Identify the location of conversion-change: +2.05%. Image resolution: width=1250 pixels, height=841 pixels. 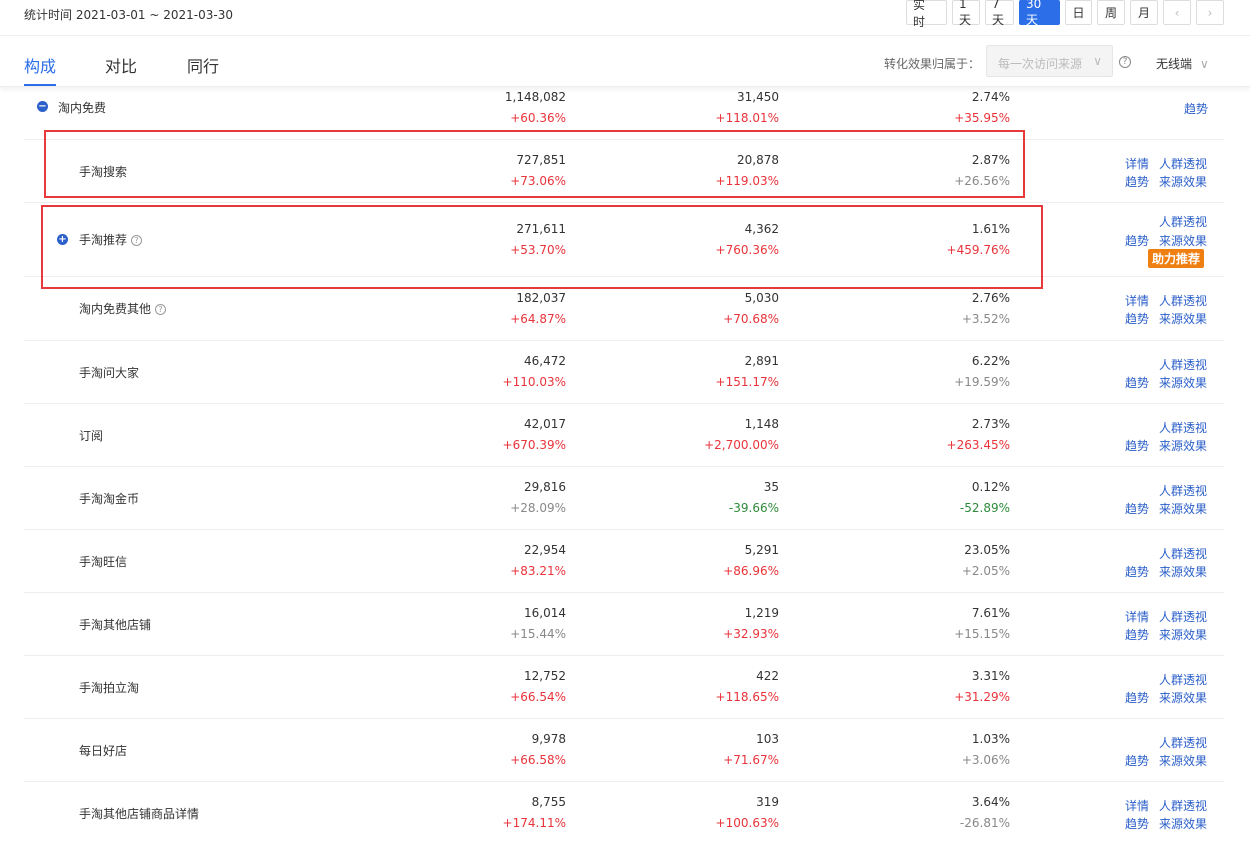
(985, 571).